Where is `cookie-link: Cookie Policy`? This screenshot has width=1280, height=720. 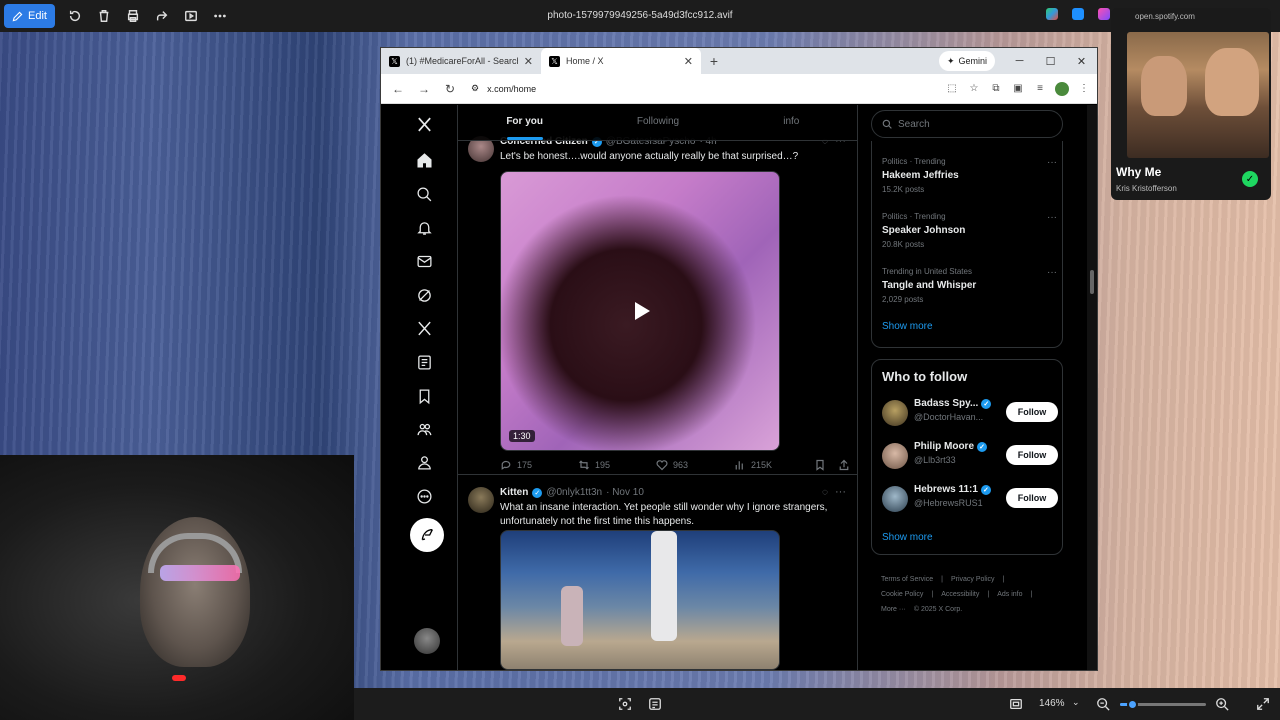
cookie-link: Cookie Policy is located at coordinates (902, 594).